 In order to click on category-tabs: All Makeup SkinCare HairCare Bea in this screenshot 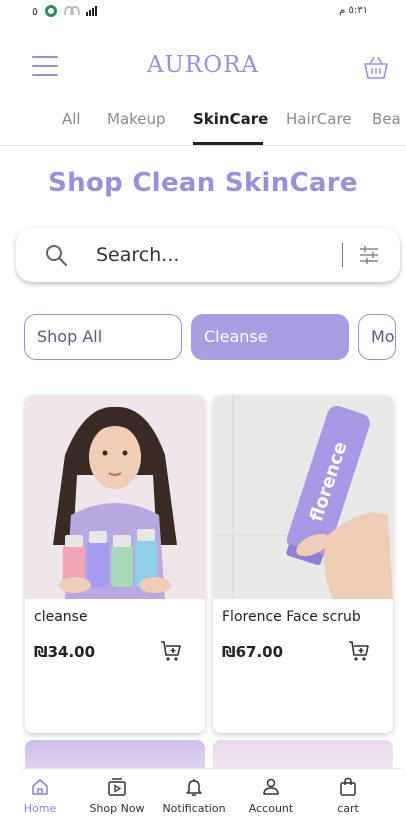, I will do `click(203, 125)`.